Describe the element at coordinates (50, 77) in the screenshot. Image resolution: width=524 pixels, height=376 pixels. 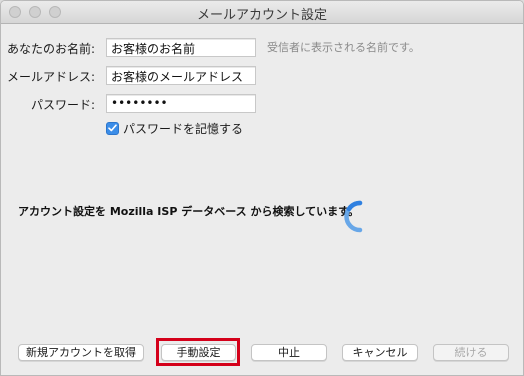
I see `email-label: メールアドレス:` at that location.